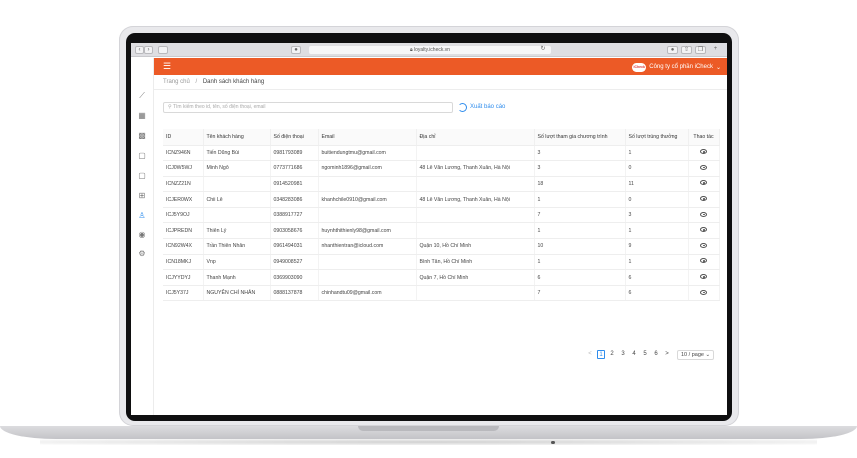  What do you see at coordinates (294, 184) in the screenshot?
I see `table-cell: 0914520981` at bounding box center [294, 184].